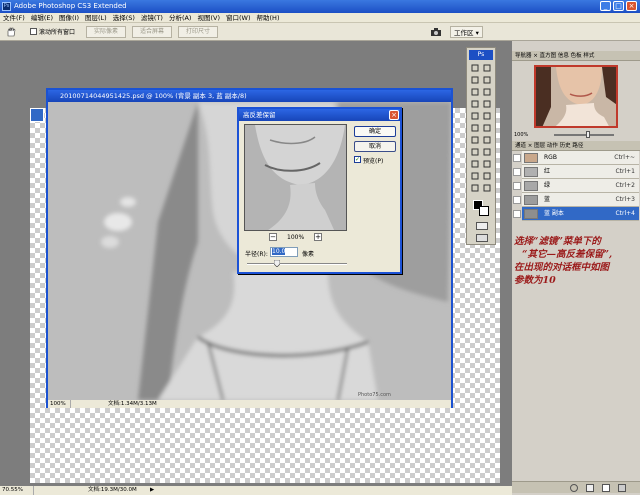 This screenshot has width=640, height=495. Describe the element at coordinates (484, 211) in the screenshot. I see `background-color-swatch` at that location.